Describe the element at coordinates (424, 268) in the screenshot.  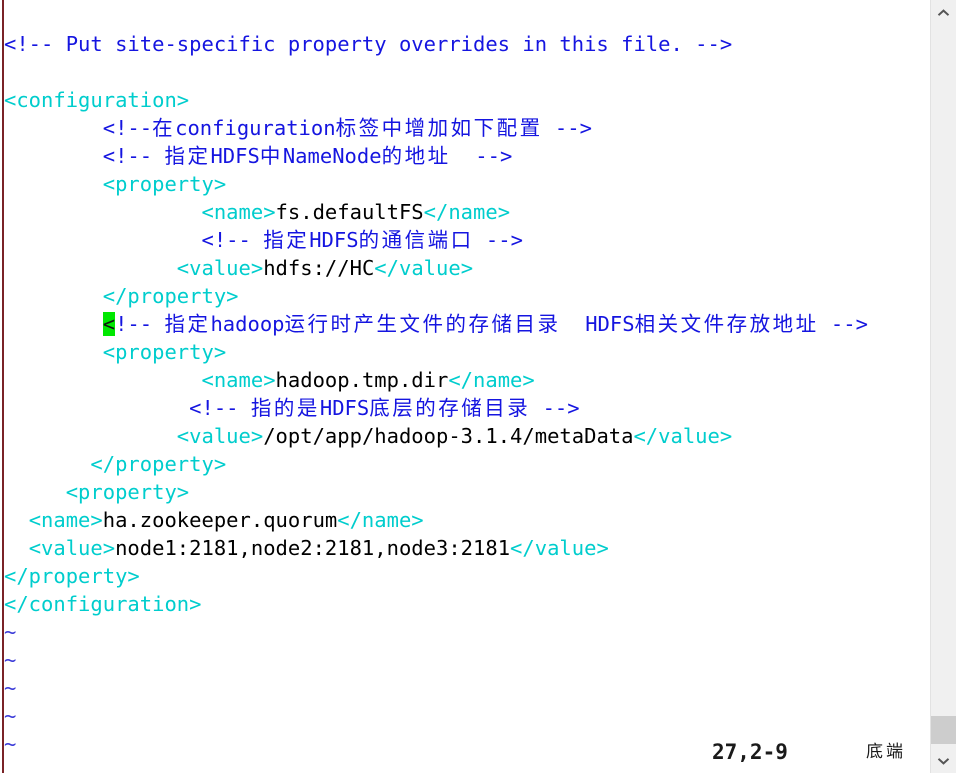
I see `code-segment: </value>` at that location.